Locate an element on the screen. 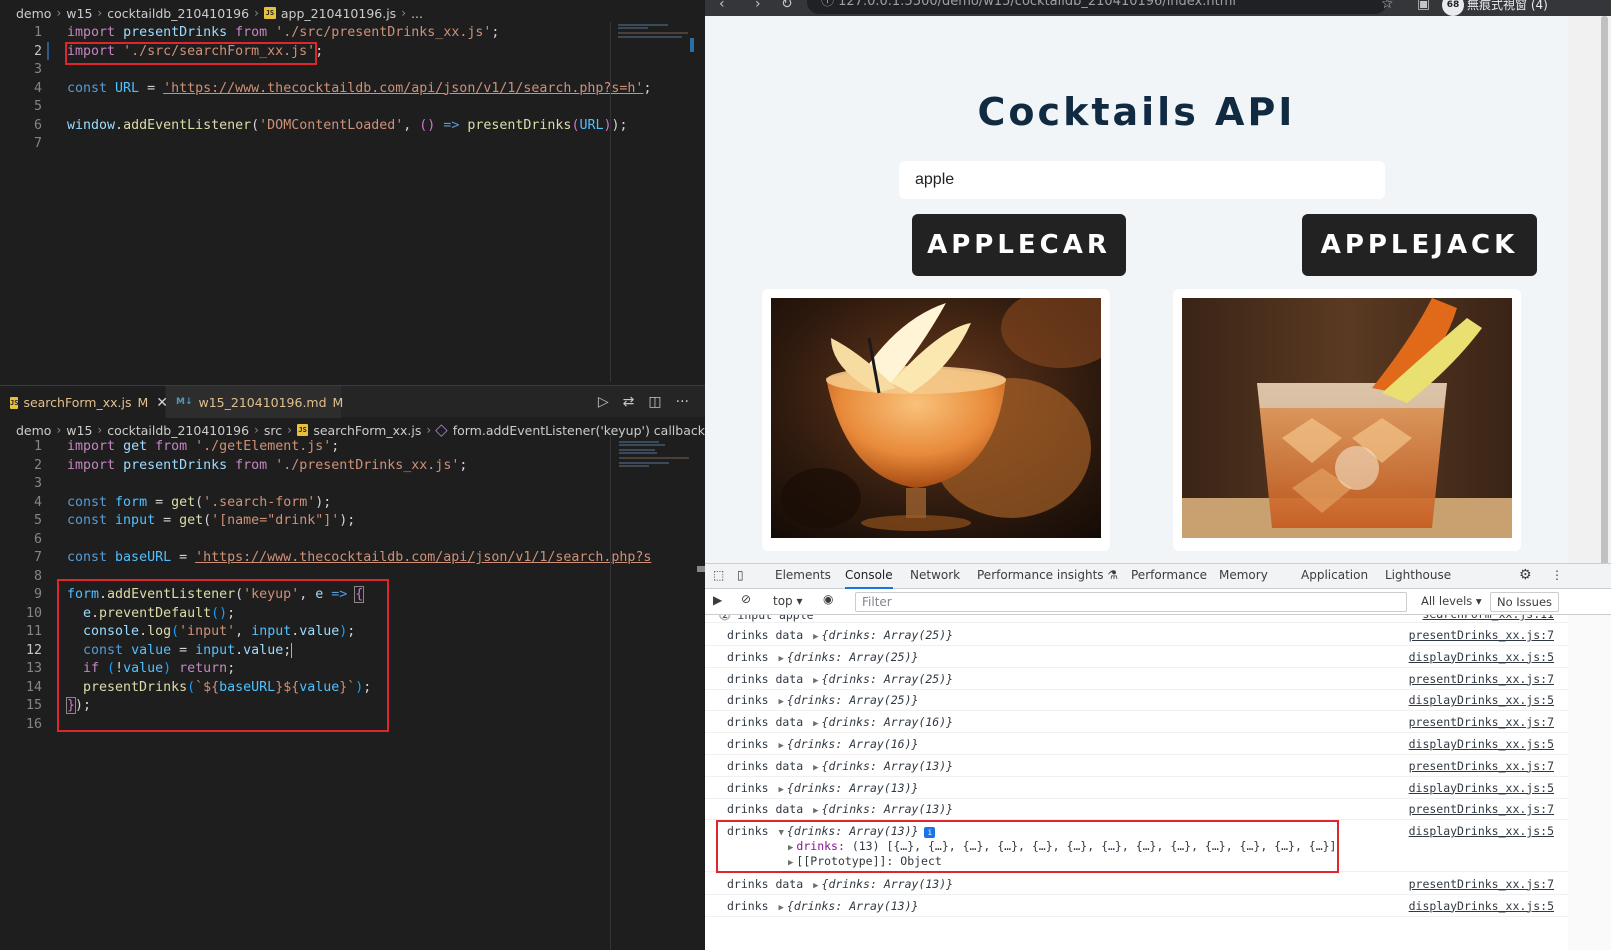 The image size is (1611, 950). breadcrumb-item: src is located at coordinates (273, 430).